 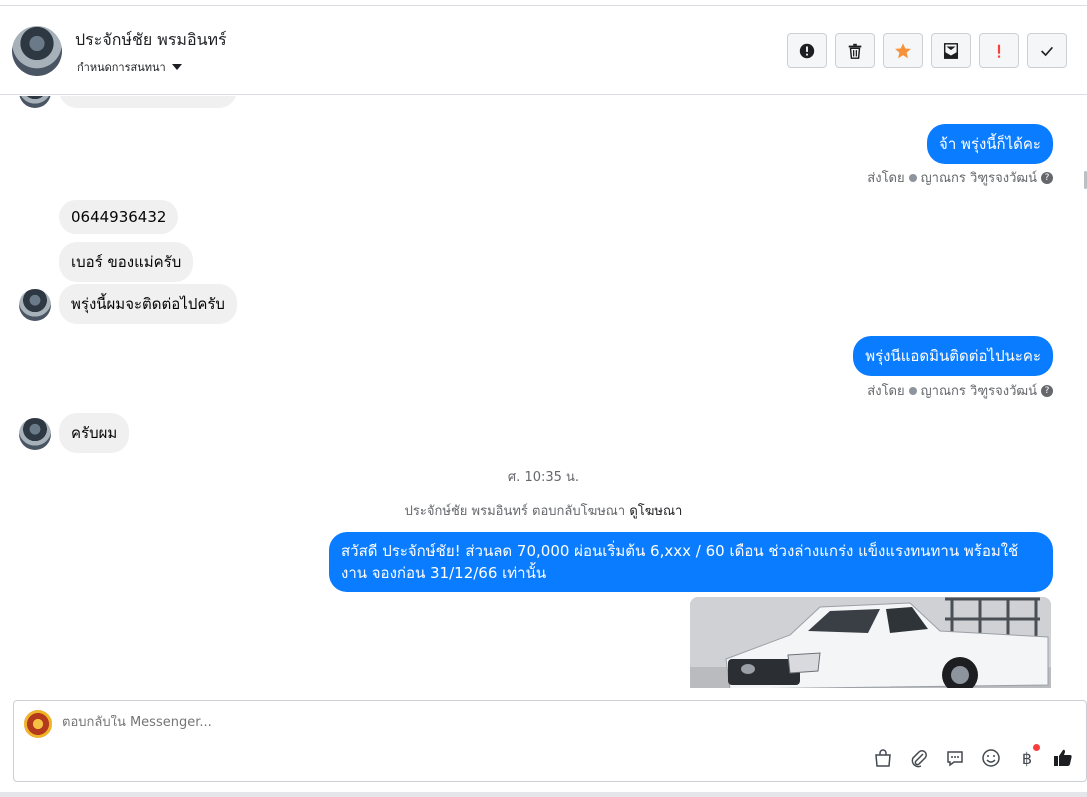 I want to click on ad-reply-text: ประจักษ์ชัย พรมอินทร์ ตอบกลับโฆษณา, so click(x=515, y=511).